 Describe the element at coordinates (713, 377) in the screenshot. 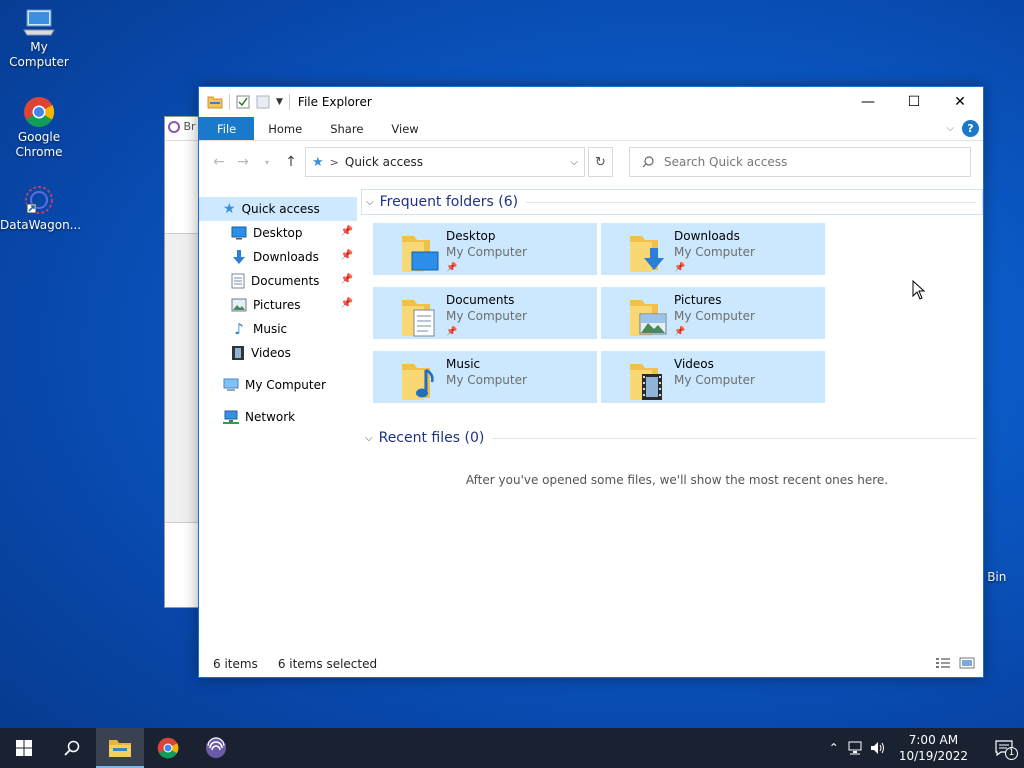

I see `folder-tile-videos: Videos My Computer` at that location.